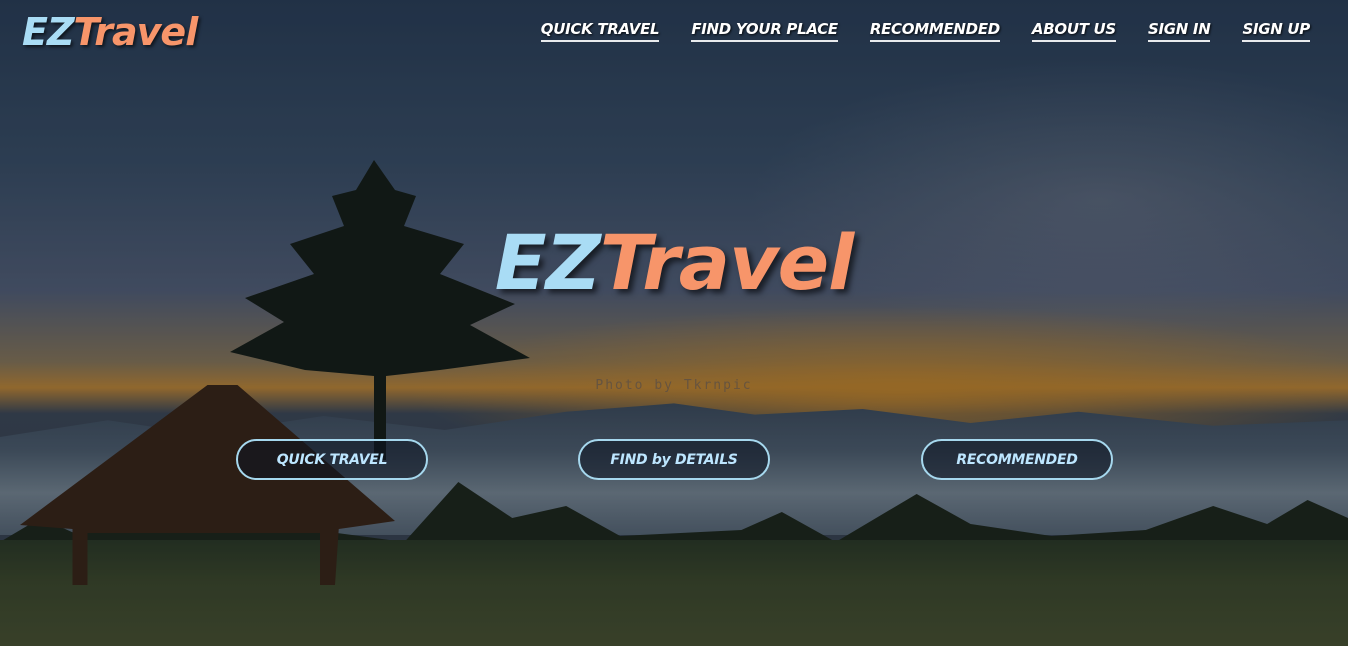  What do you see at coordinates (547, 262) in the screenshot?
I see `hero-title-ez: EZ` at bounding box center [547, 262].